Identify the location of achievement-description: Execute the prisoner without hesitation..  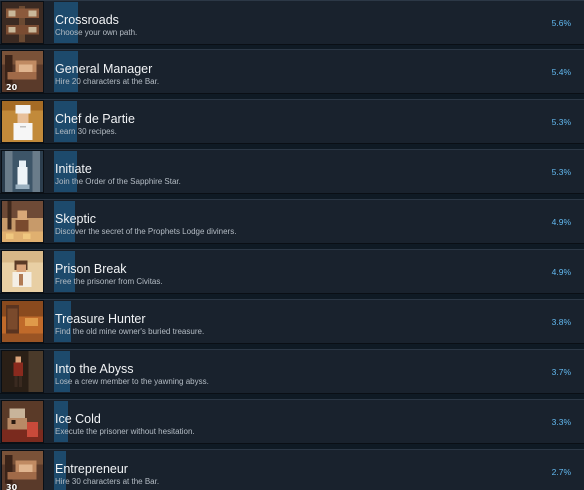
(125, 431).